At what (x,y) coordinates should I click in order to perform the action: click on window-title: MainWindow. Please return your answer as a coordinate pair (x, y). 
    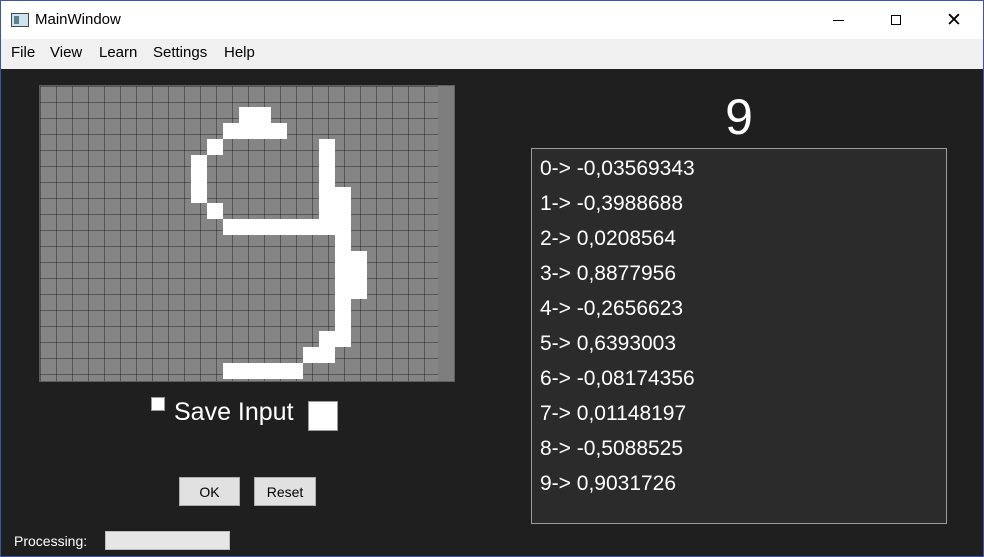
    Looking at the image, I should click on (78, 19).